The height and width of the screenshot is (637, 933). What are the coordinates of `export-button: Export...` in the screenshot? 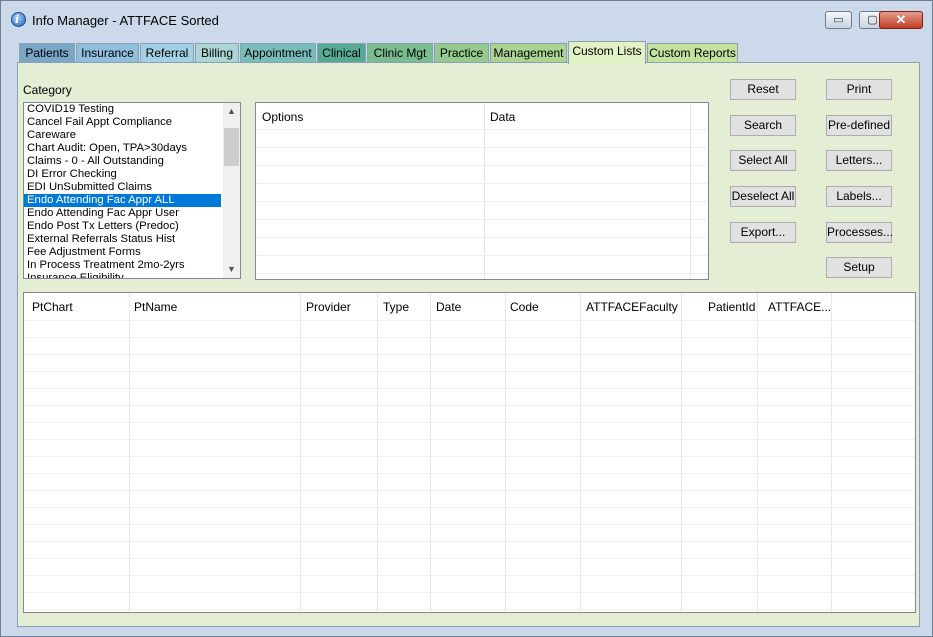 It's located at (763, 232).